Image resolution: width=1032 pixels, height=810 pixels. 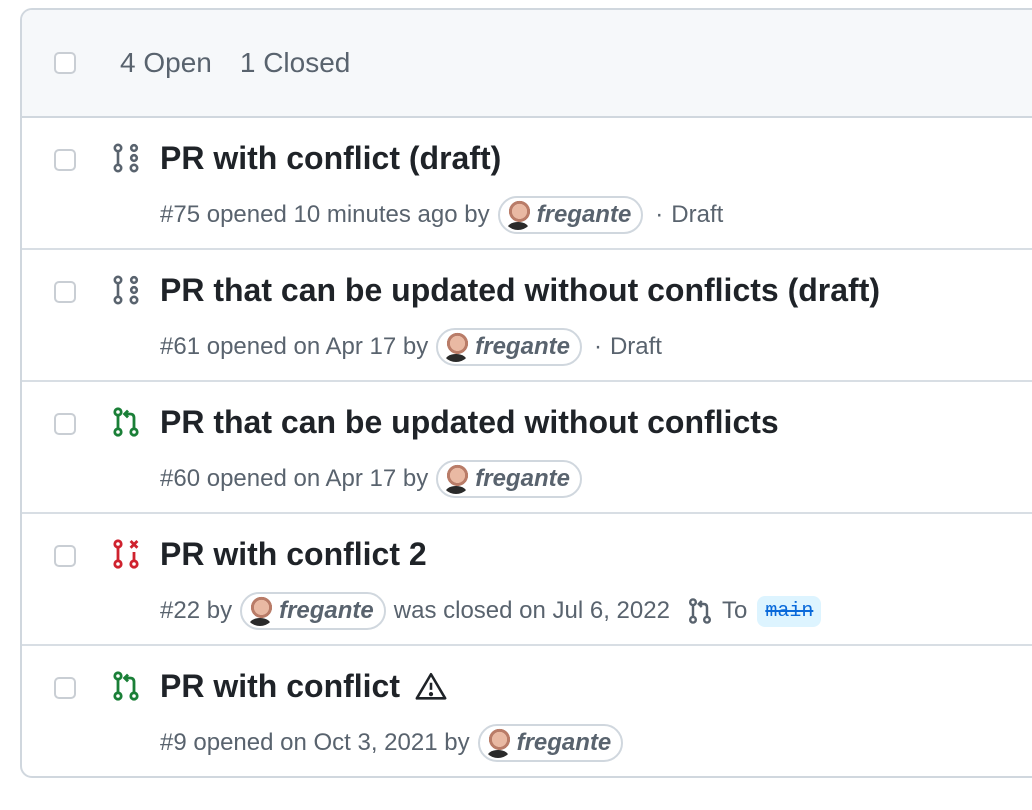 I want to click on select-all-checkbox, so click(x=65, y=63).